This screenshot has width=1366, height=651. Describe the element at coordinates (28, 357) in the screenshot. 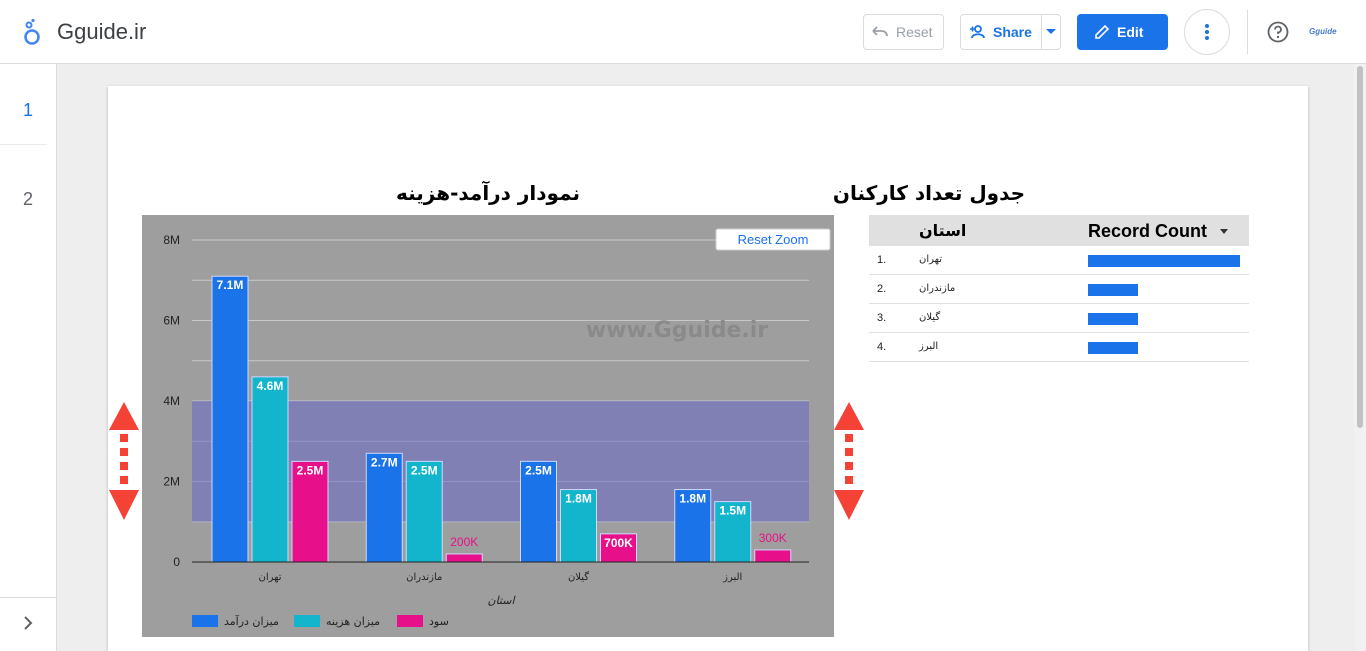

I see `page-navigation: 1 2` at that location.